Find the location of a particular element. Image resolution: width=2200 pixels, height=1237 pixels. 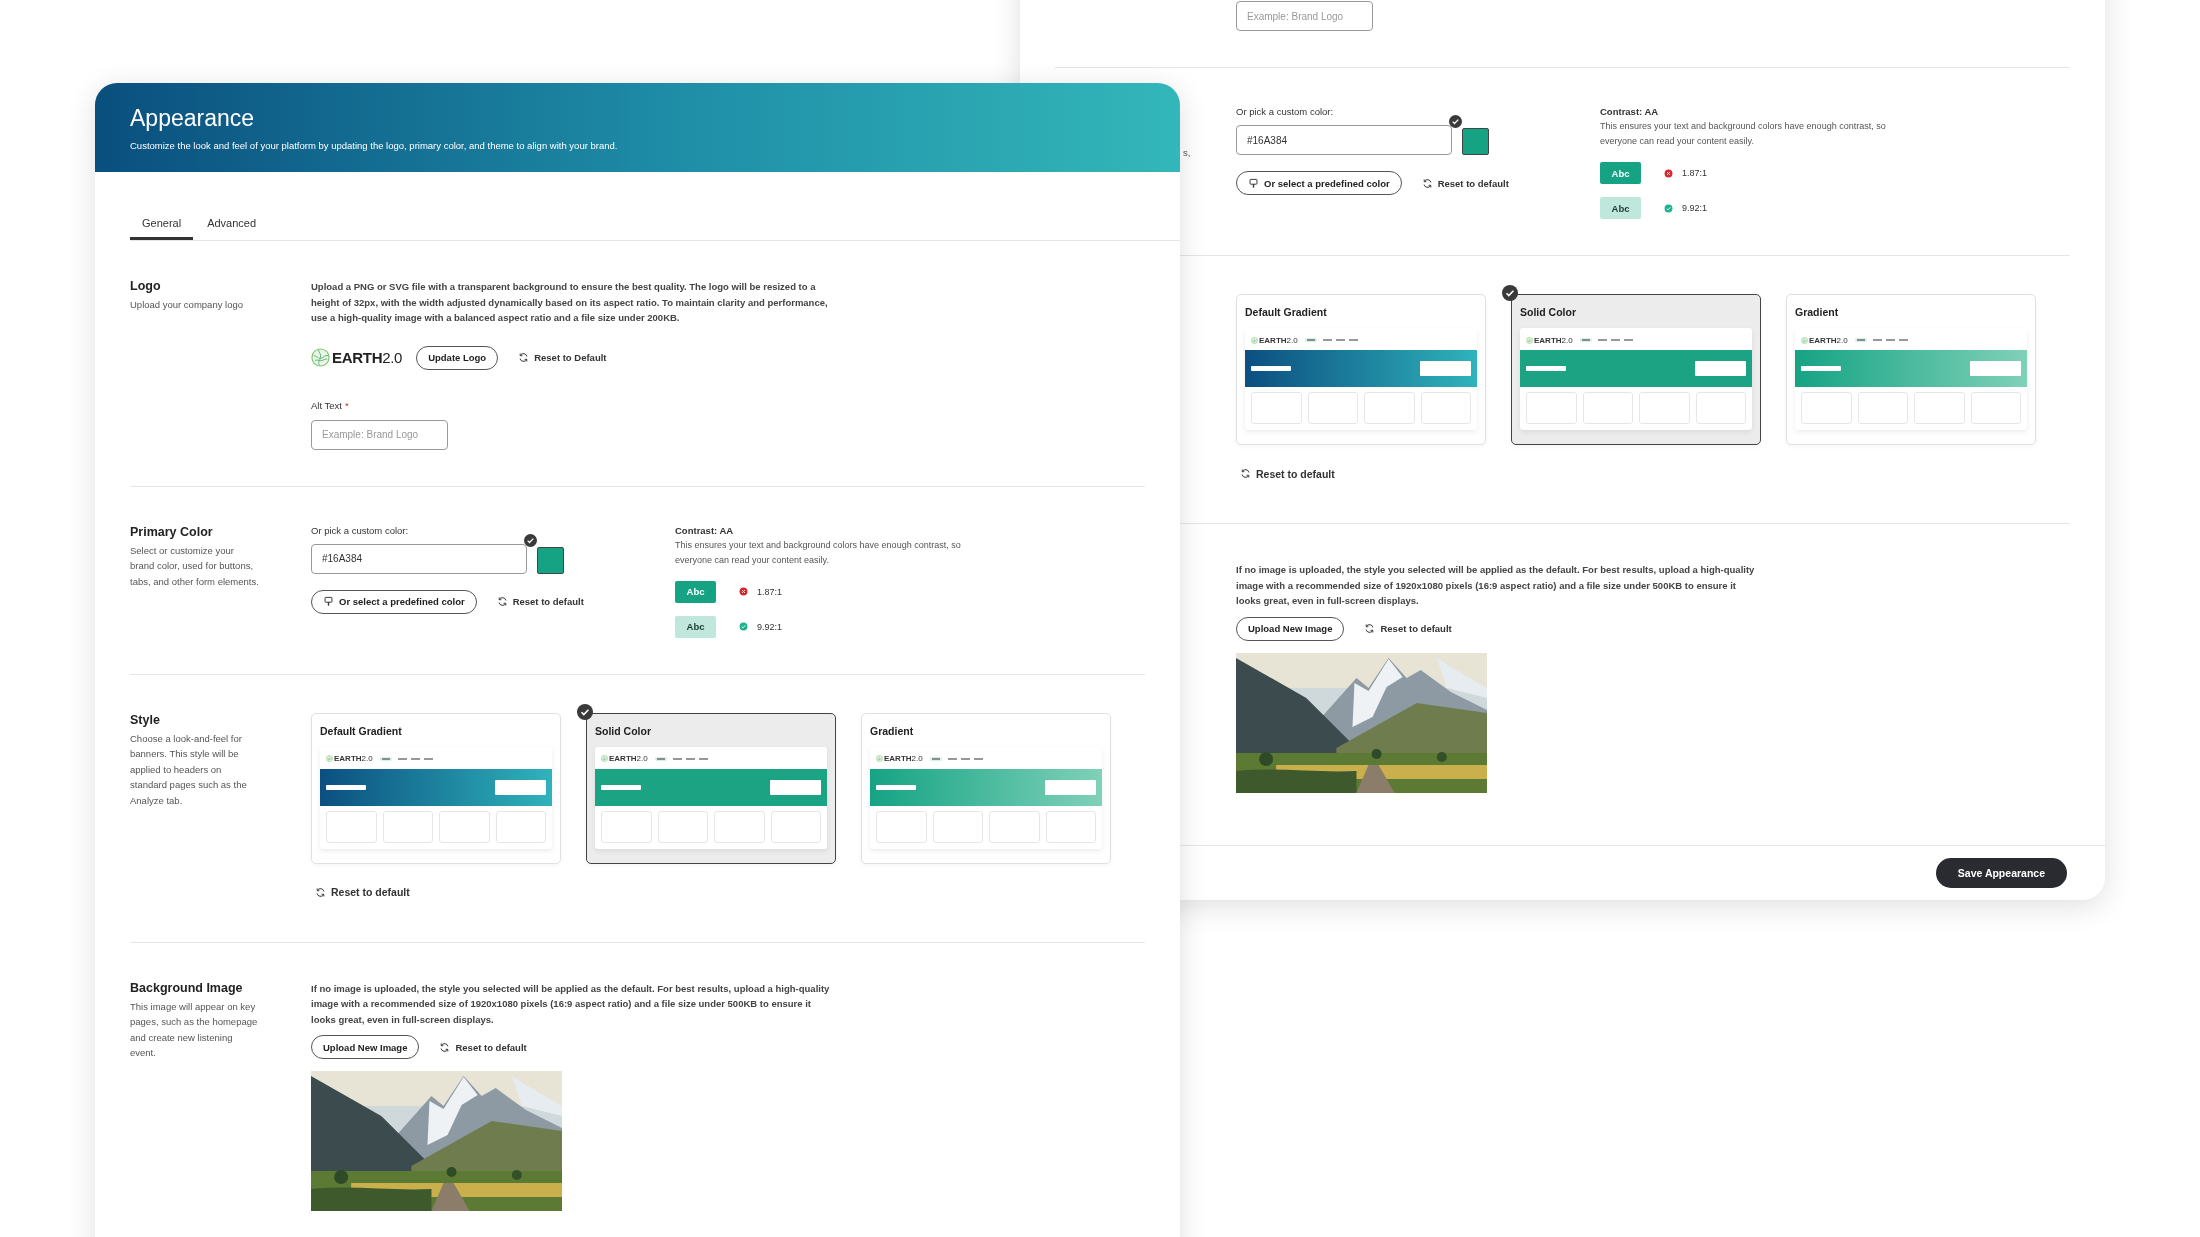

section-description: Upload your company logo is located at coordinates (187, 305).